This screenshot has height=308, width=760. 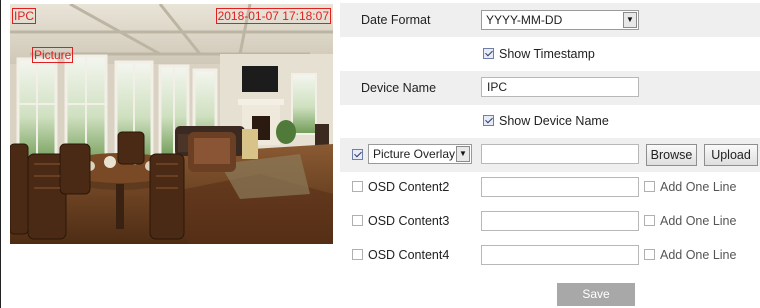 What do you see at coordinates (409, 187) in the screenshot?
I see `osd-content2-label: OSD Content2` at bounding box center [409, 187].